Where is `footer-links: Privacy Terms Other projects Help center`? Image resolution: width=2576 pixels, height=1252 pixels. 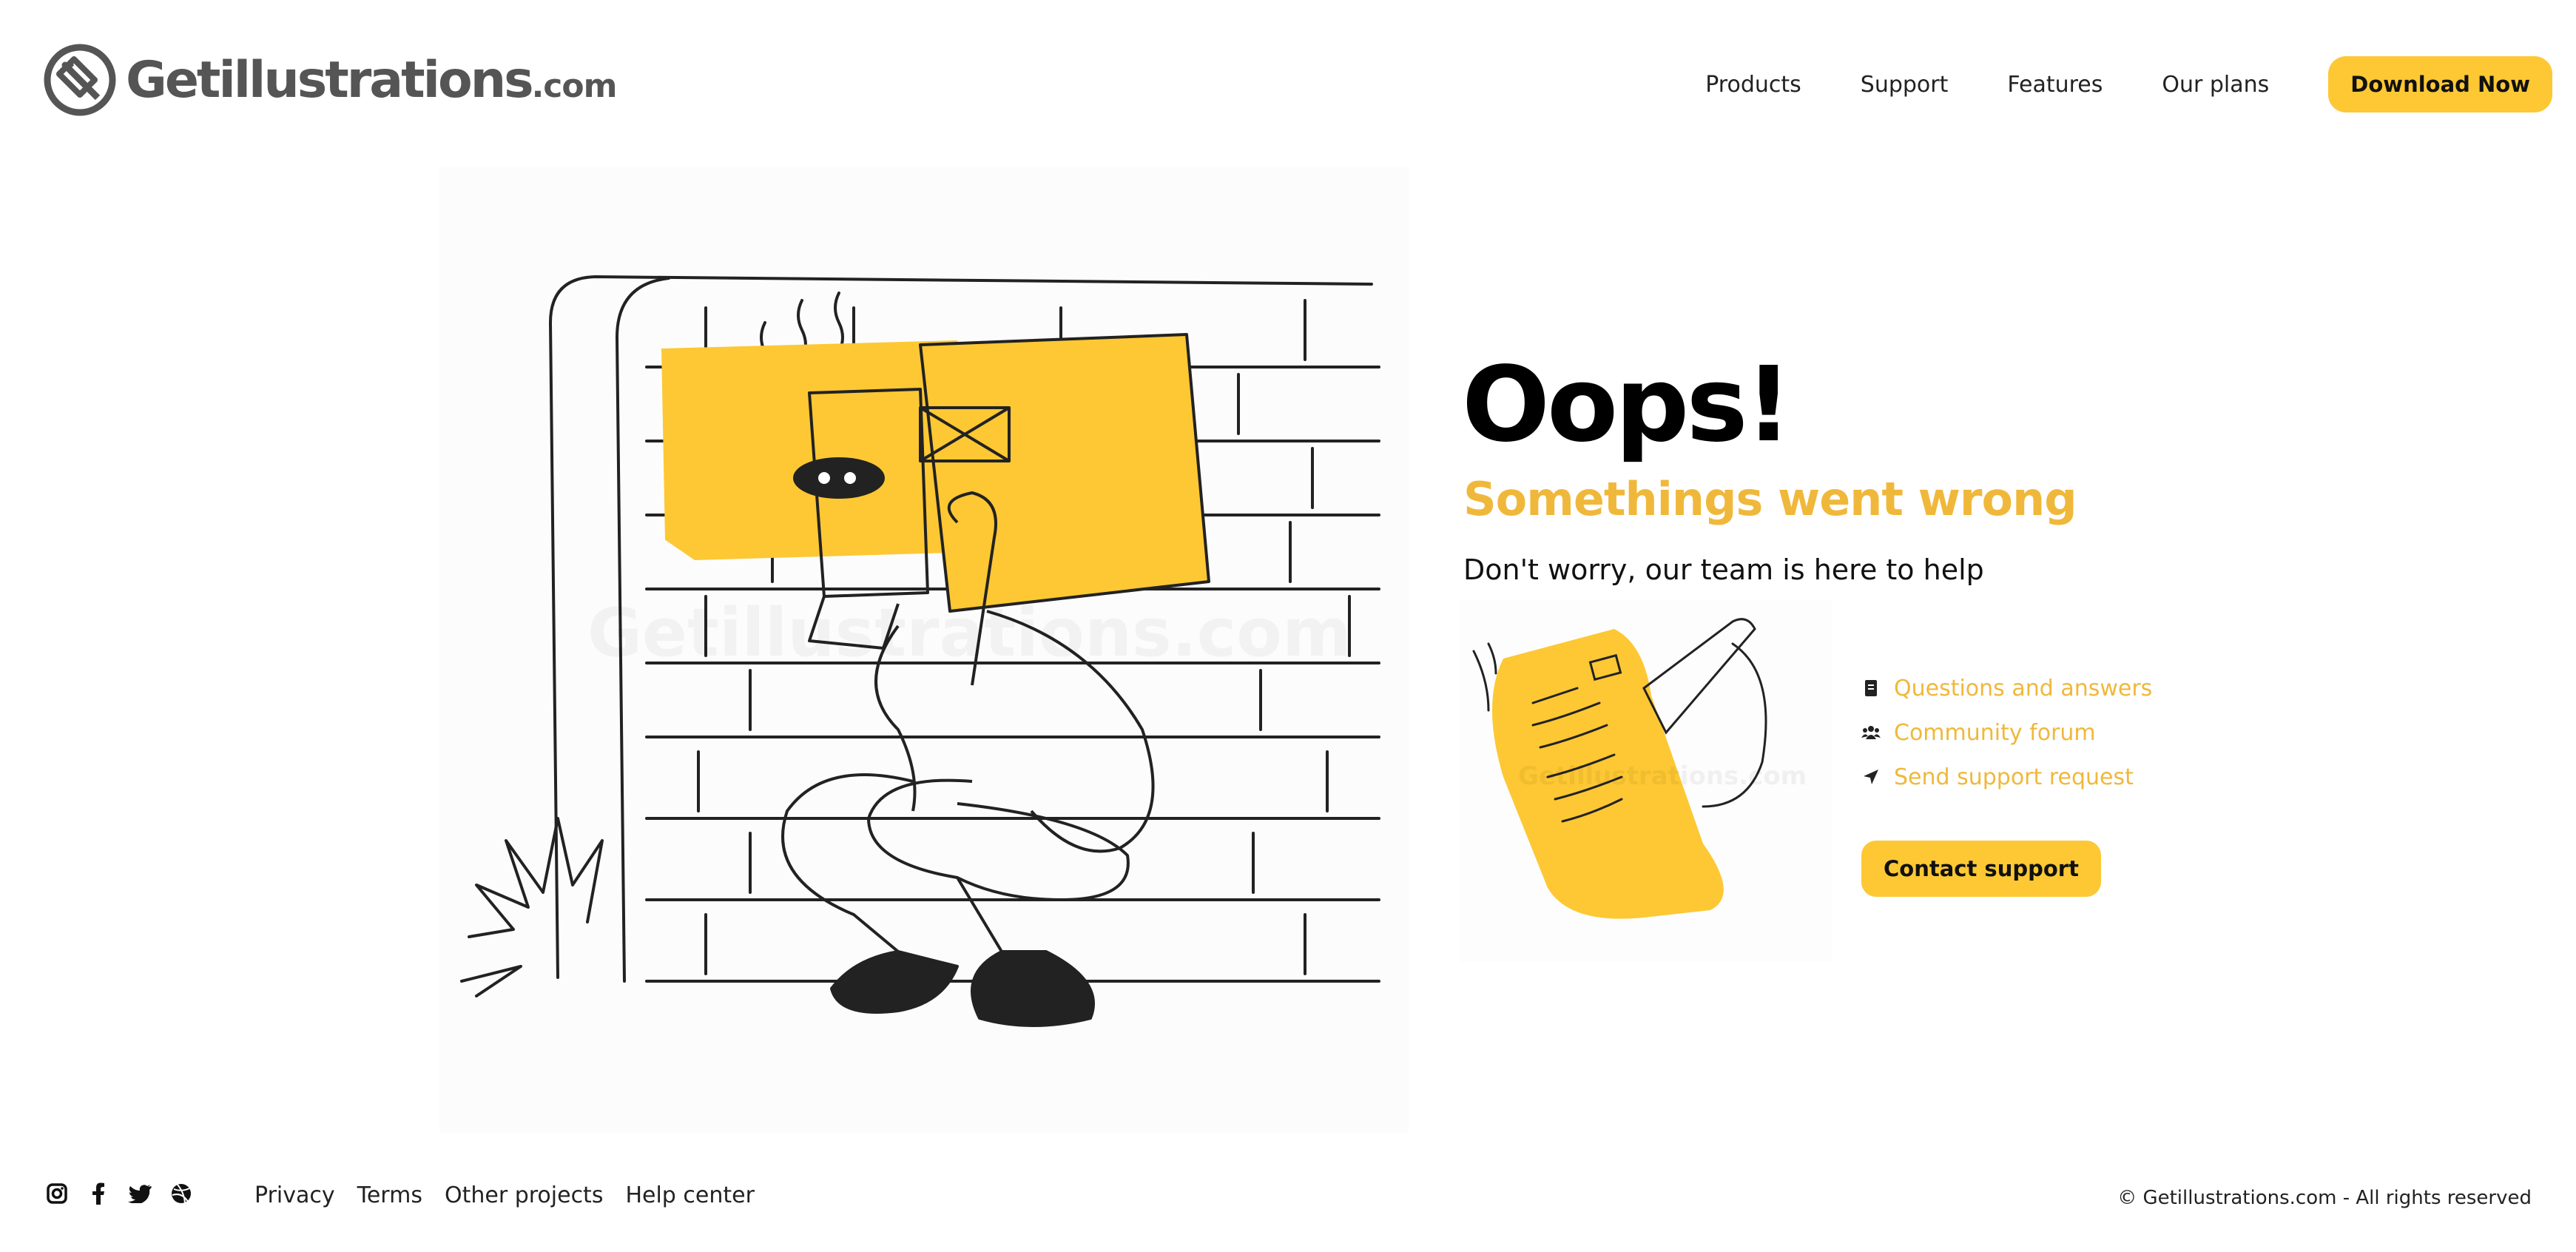 footer-links: Privacy Terms Other projects Help center is located at coordinates (515, 1195).